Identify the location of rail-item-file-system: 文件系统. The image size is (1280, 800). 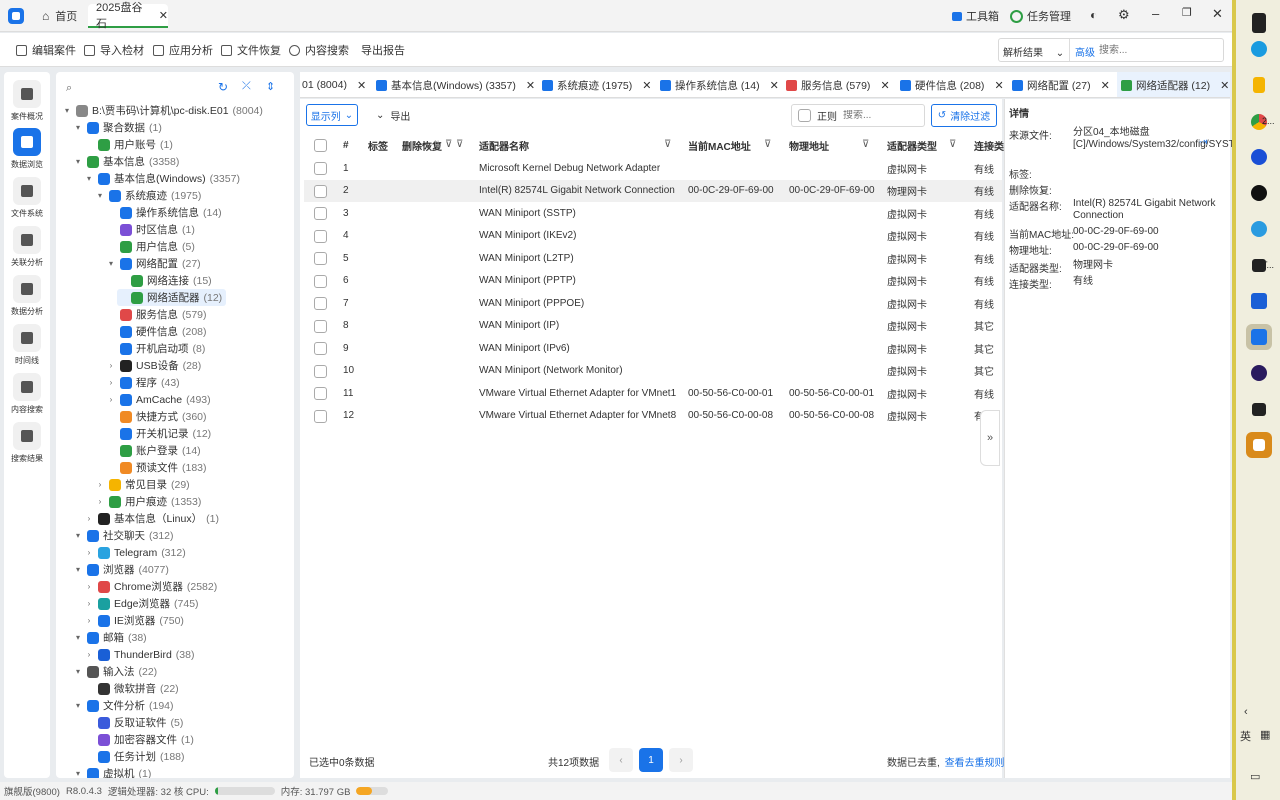
(27, 198).